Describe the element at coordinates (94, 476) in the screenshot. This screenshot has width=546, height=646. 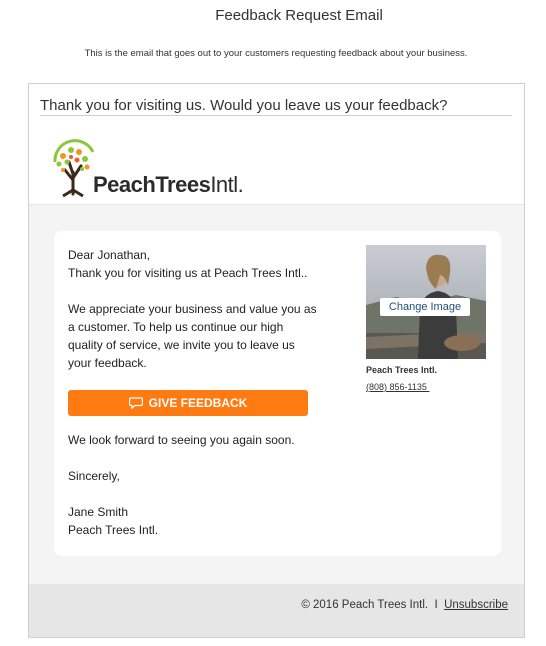
I see `signoff: Sincerely,` at that location.